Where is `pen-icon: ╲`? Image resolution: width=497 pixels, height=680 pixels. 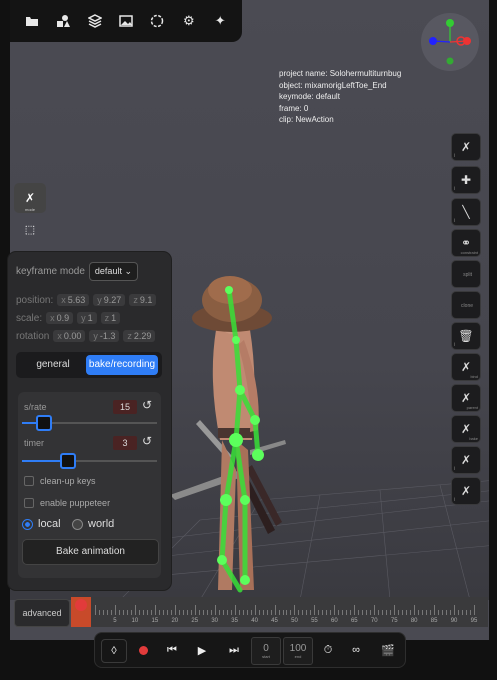 pen-icon: ╲ is located at coordinates (466, 212).